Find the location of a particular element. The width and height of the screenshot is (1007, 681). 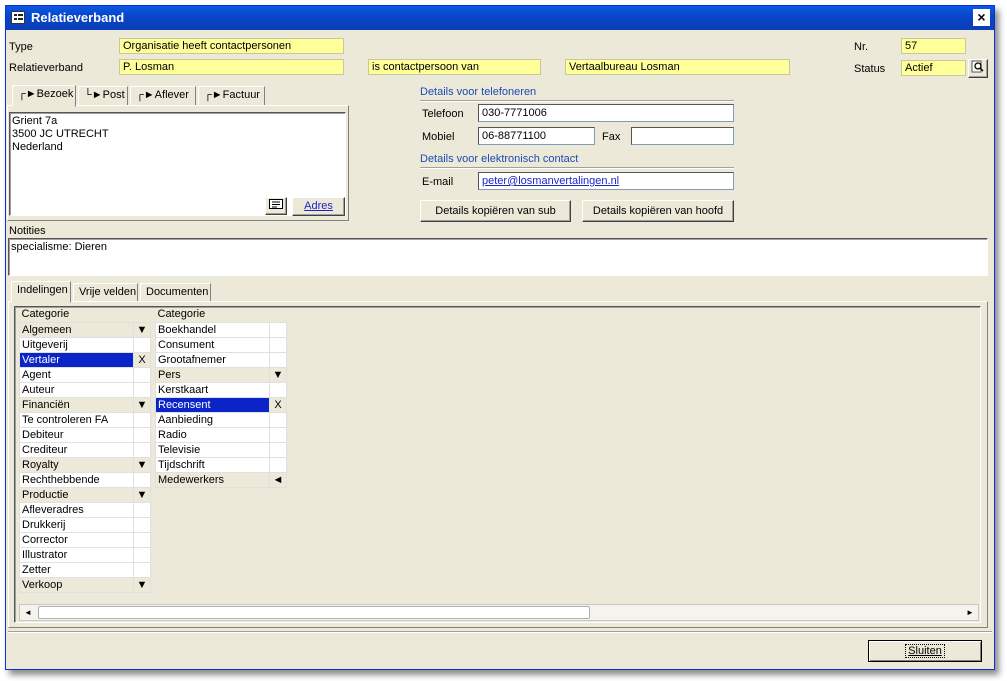

category-label: Grootafnemer is located at coordinates (212, 359).